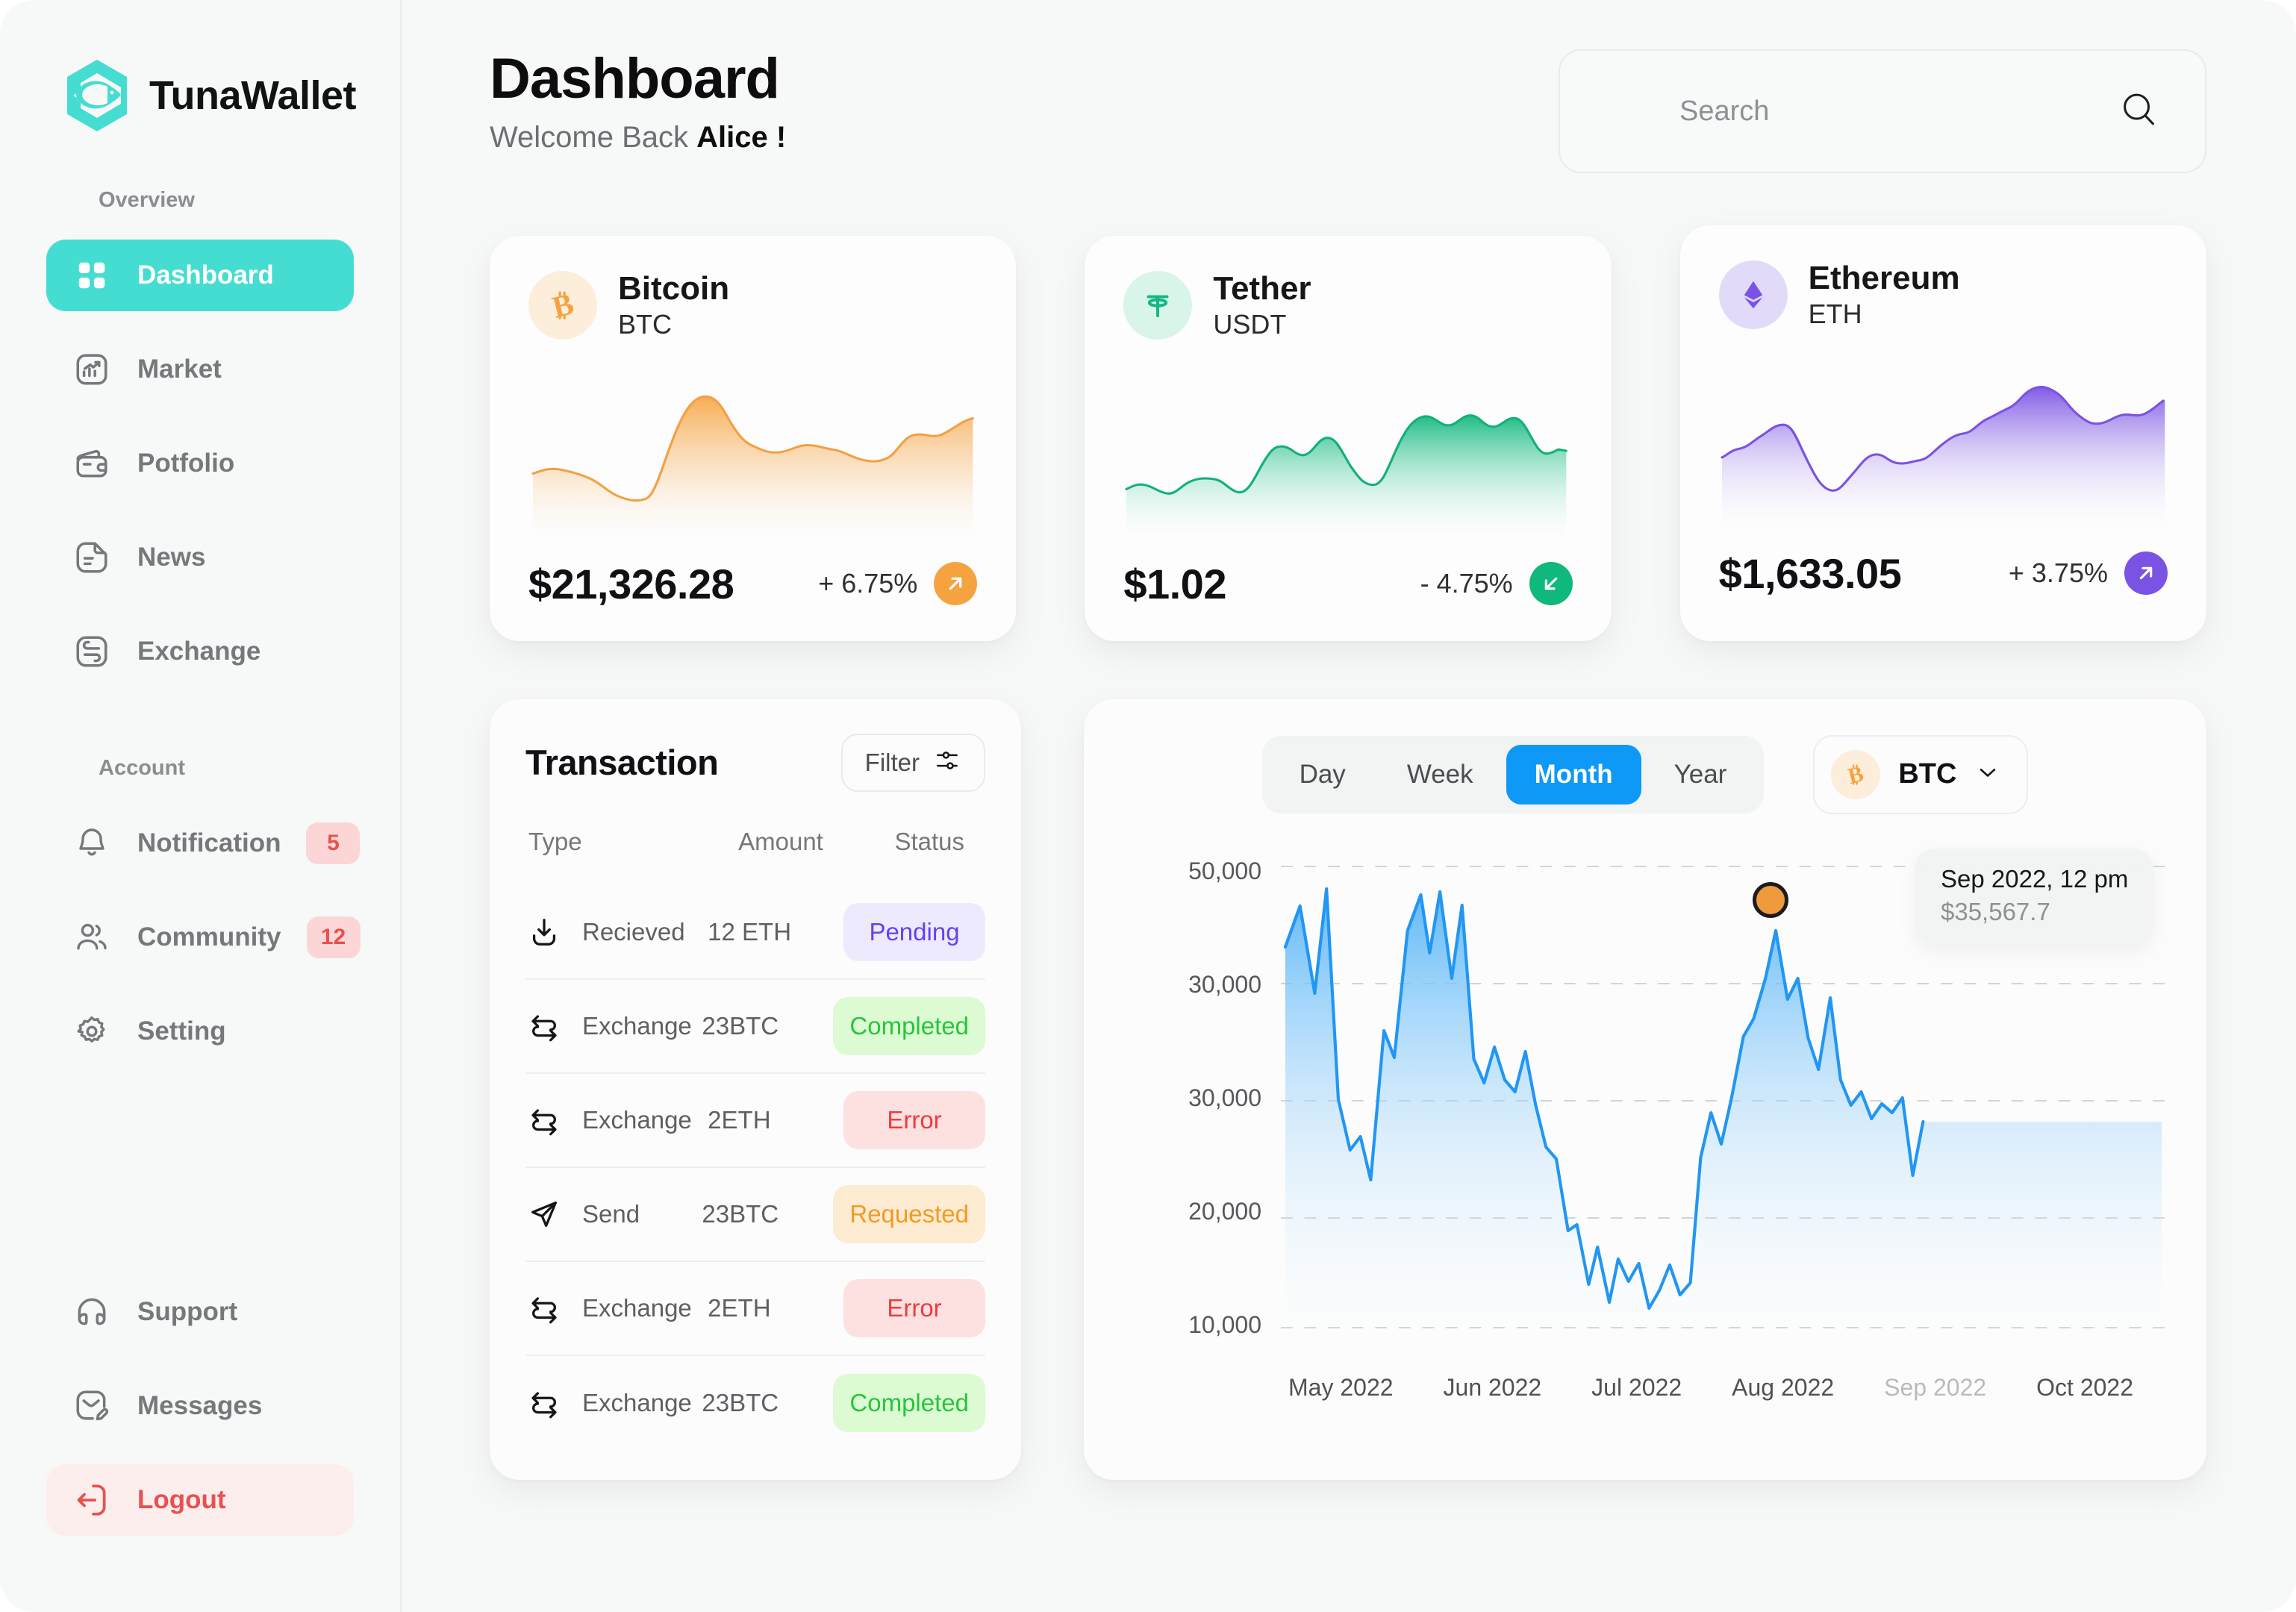 The height and width of the screenshot is (1612, 2296). What do you see at coordinates (1322, 775) in the screenshot?
I see `range-button-day: Day` at bounding box center [1322, 775].